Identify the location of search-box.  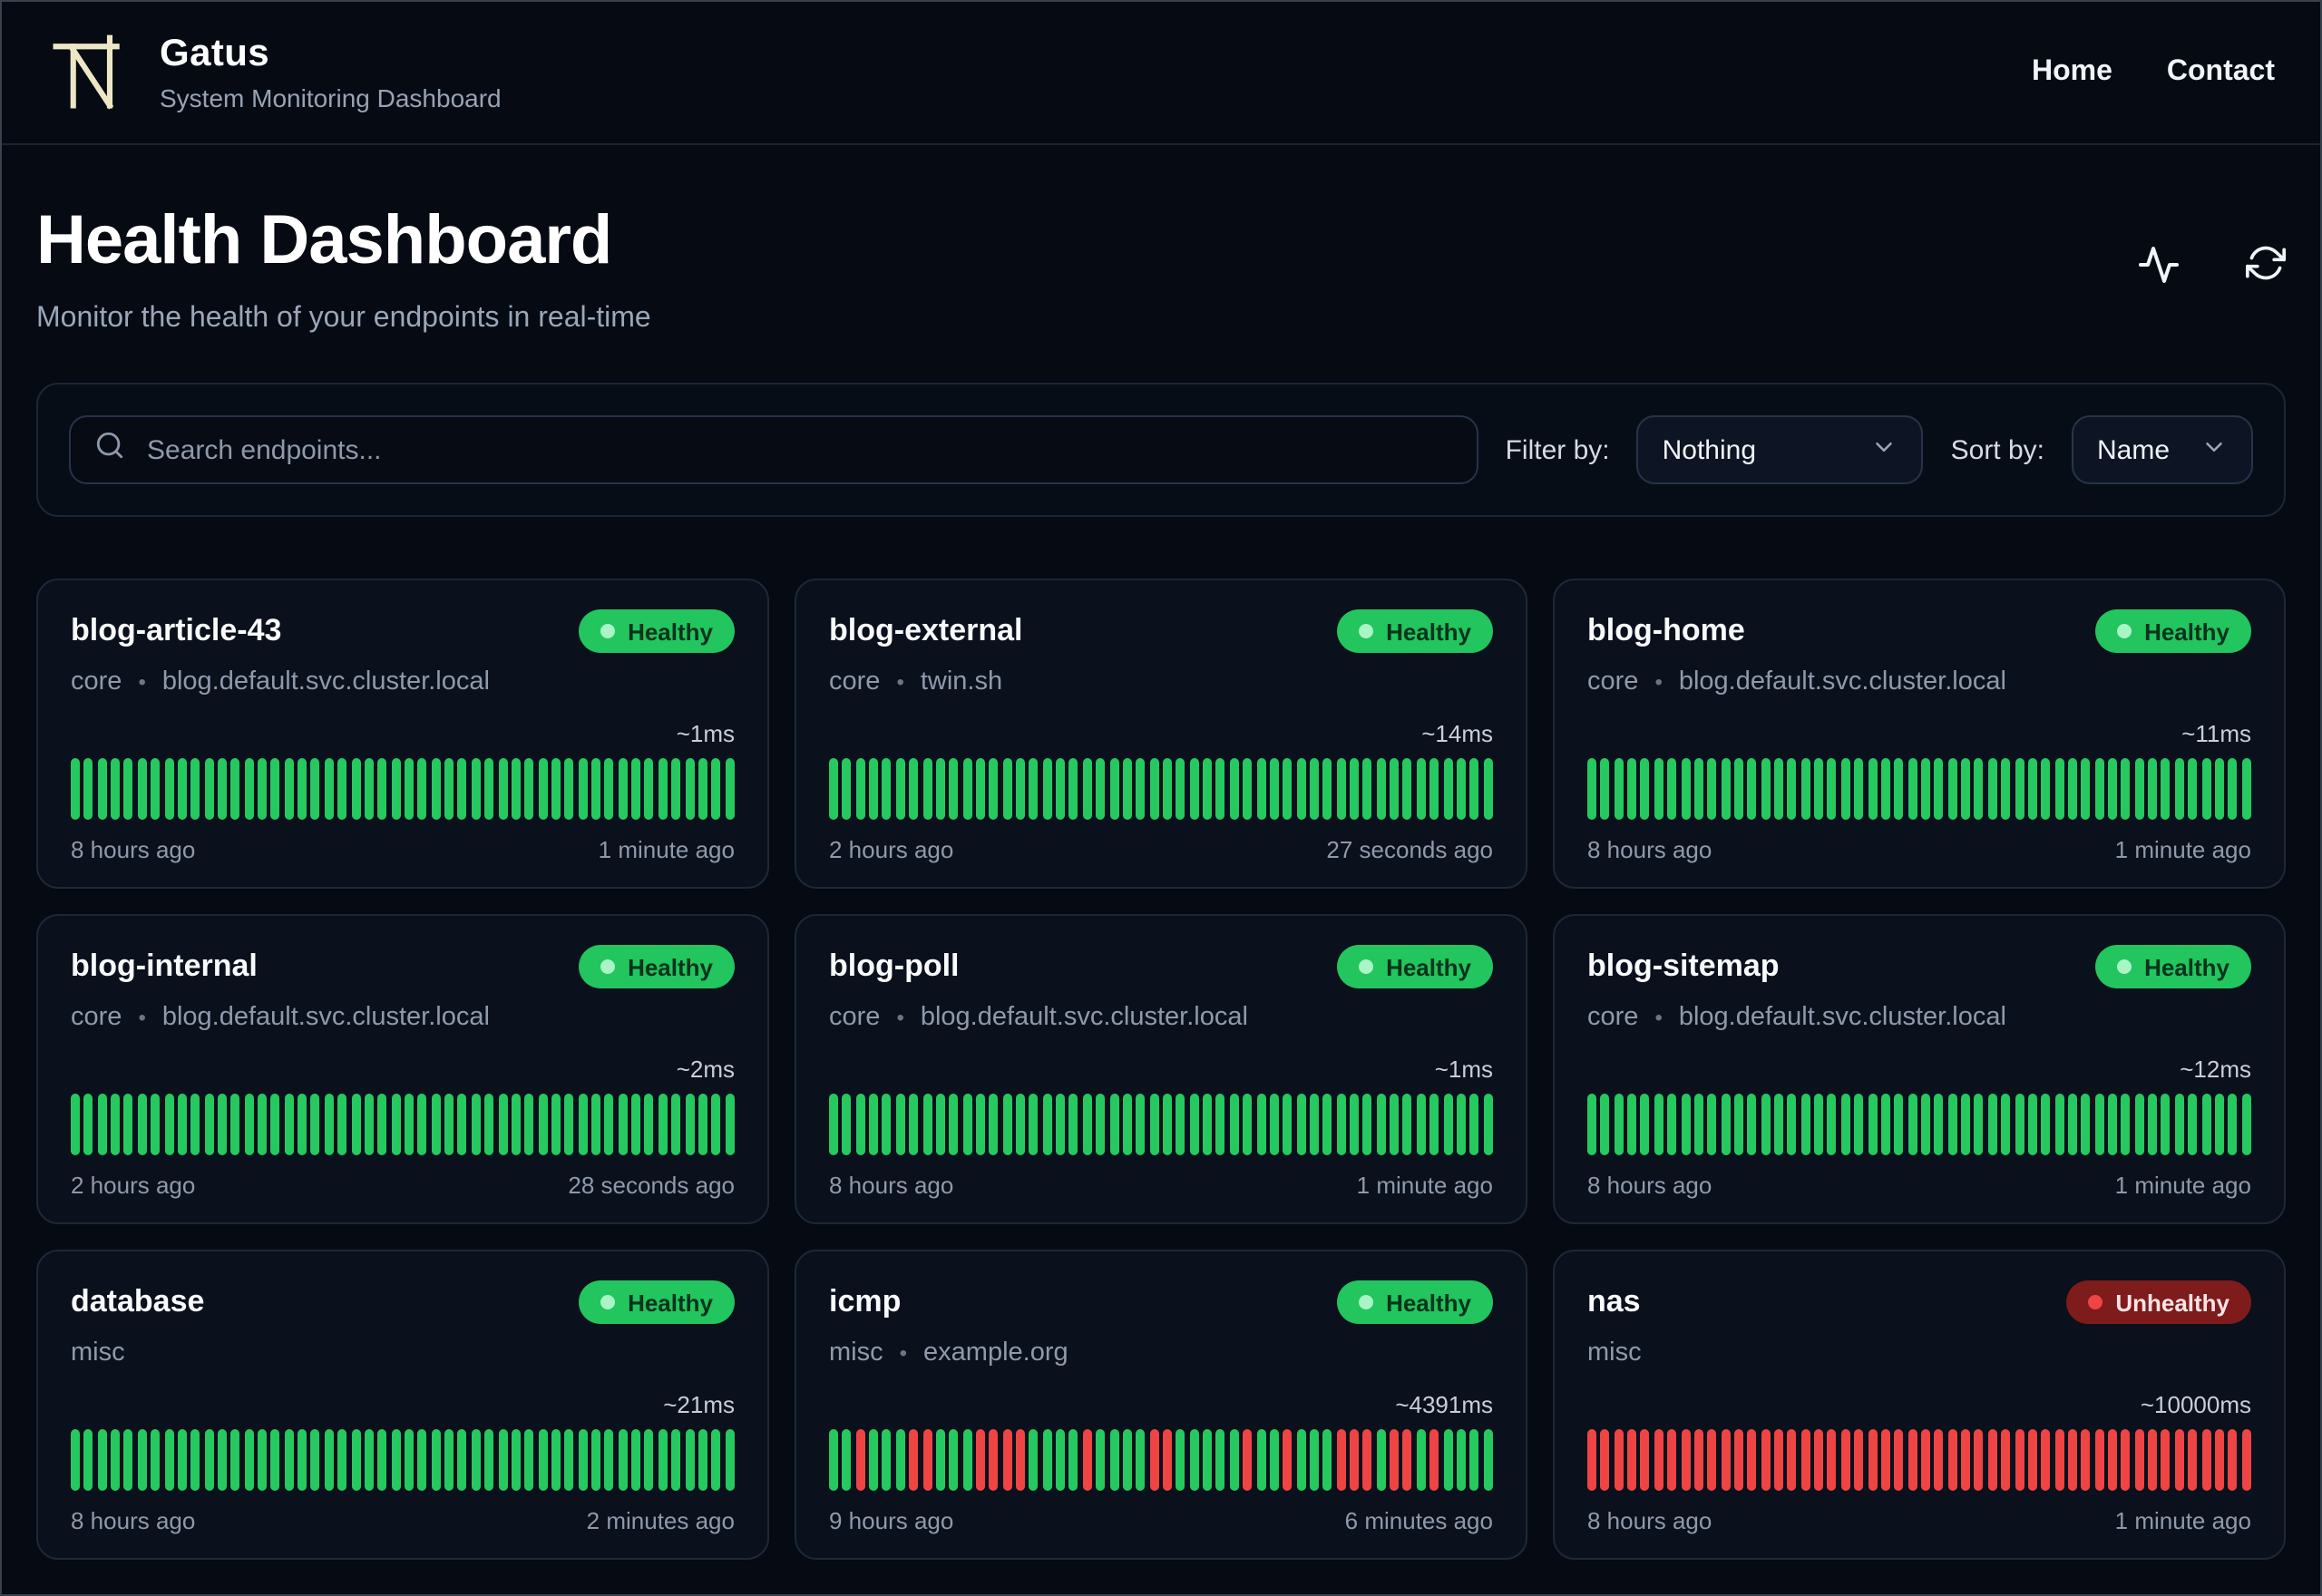
(773, 449).